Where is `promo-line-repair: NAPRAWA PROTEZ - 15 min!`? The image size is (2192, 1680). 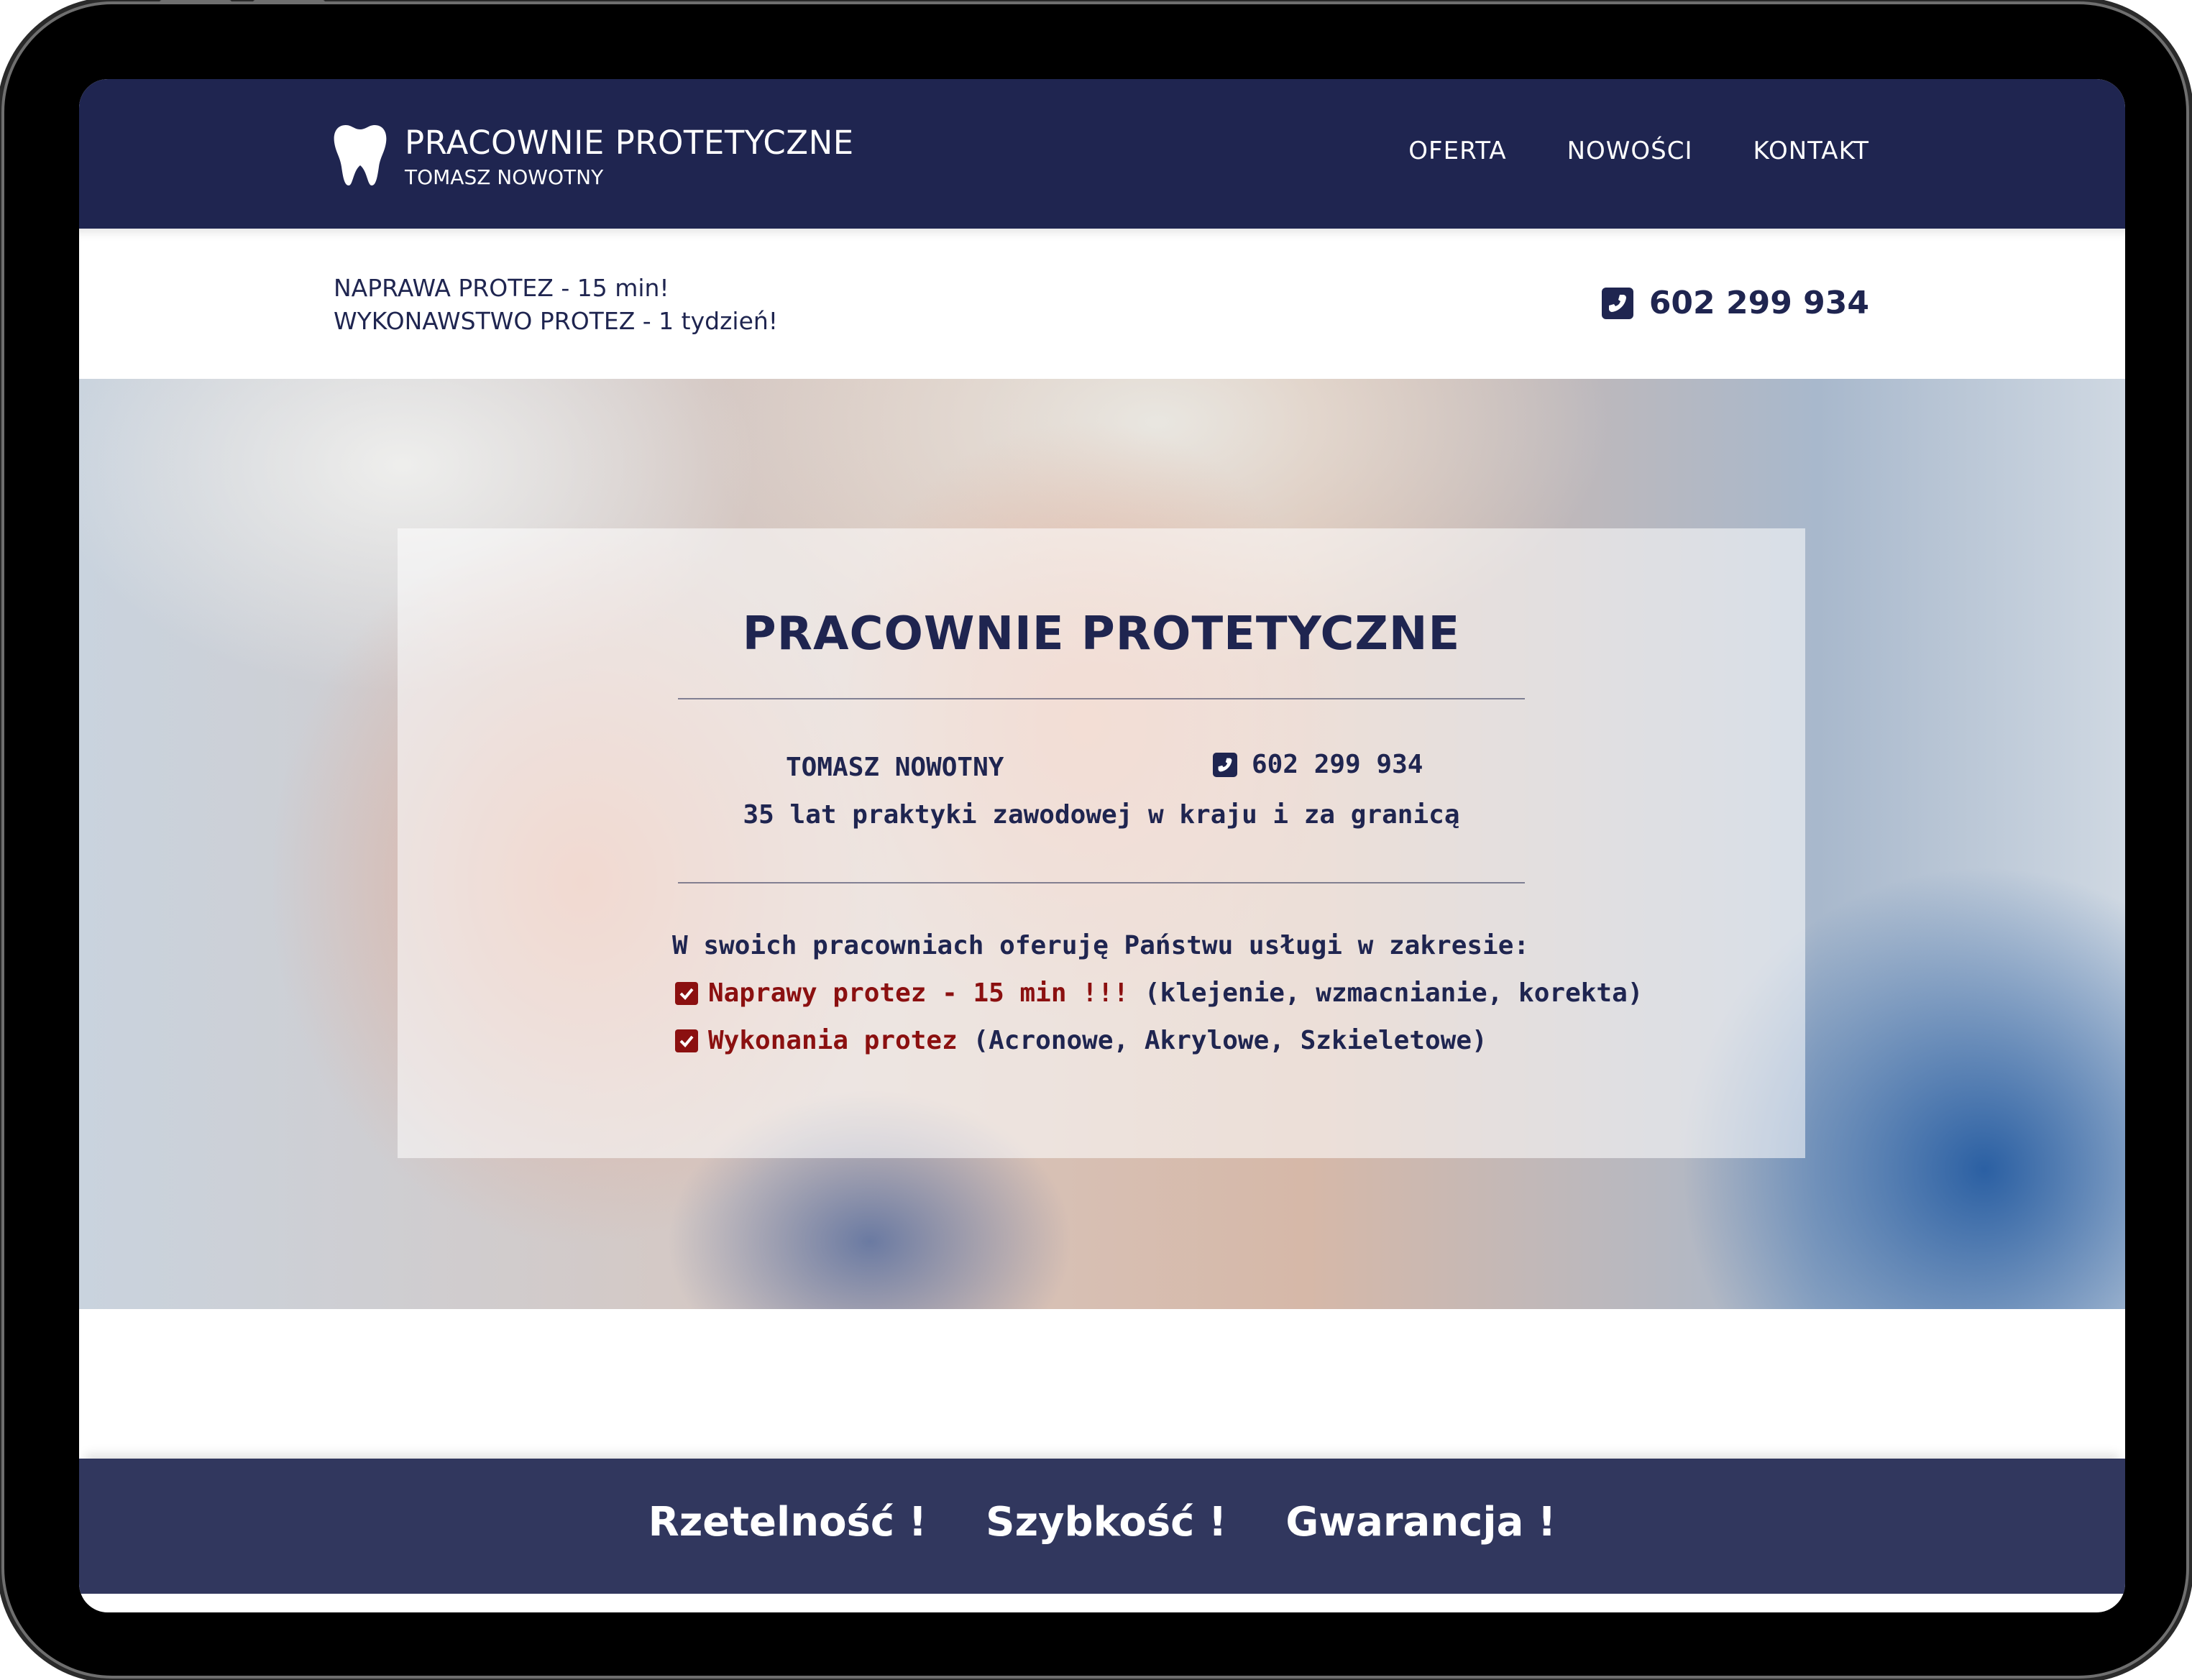 promo-line-repair: NAPRAWA PROTEZ - 15 min! is located at coordinates (501, 288).